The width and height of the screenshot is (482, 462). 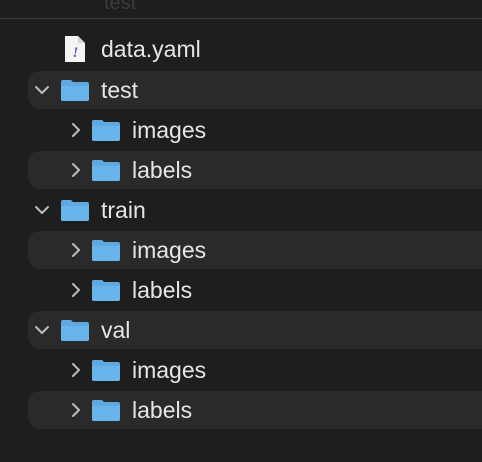 I want to click on file-label: data.yaml, so click(x=151, y=48).